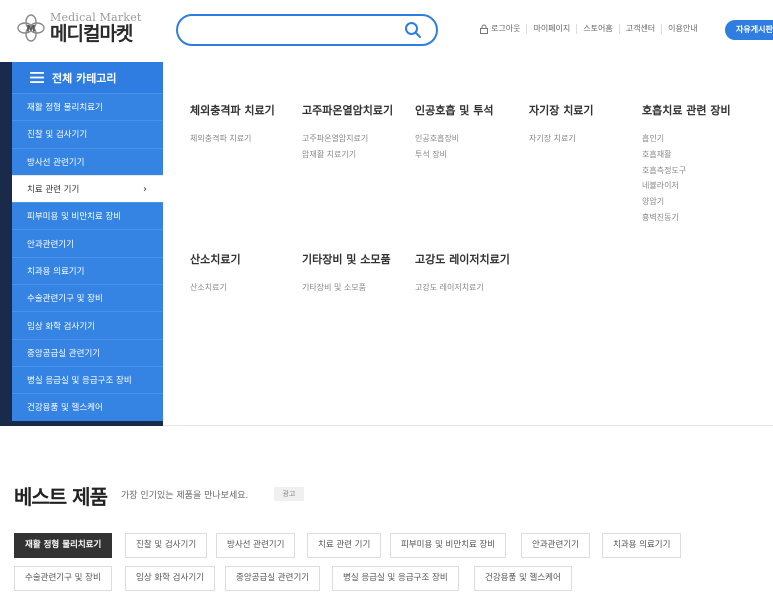  Describe the element at coordinates (454, 139) in the screenshot. I see `subcategory-link: 인공호흡장비` at that location.